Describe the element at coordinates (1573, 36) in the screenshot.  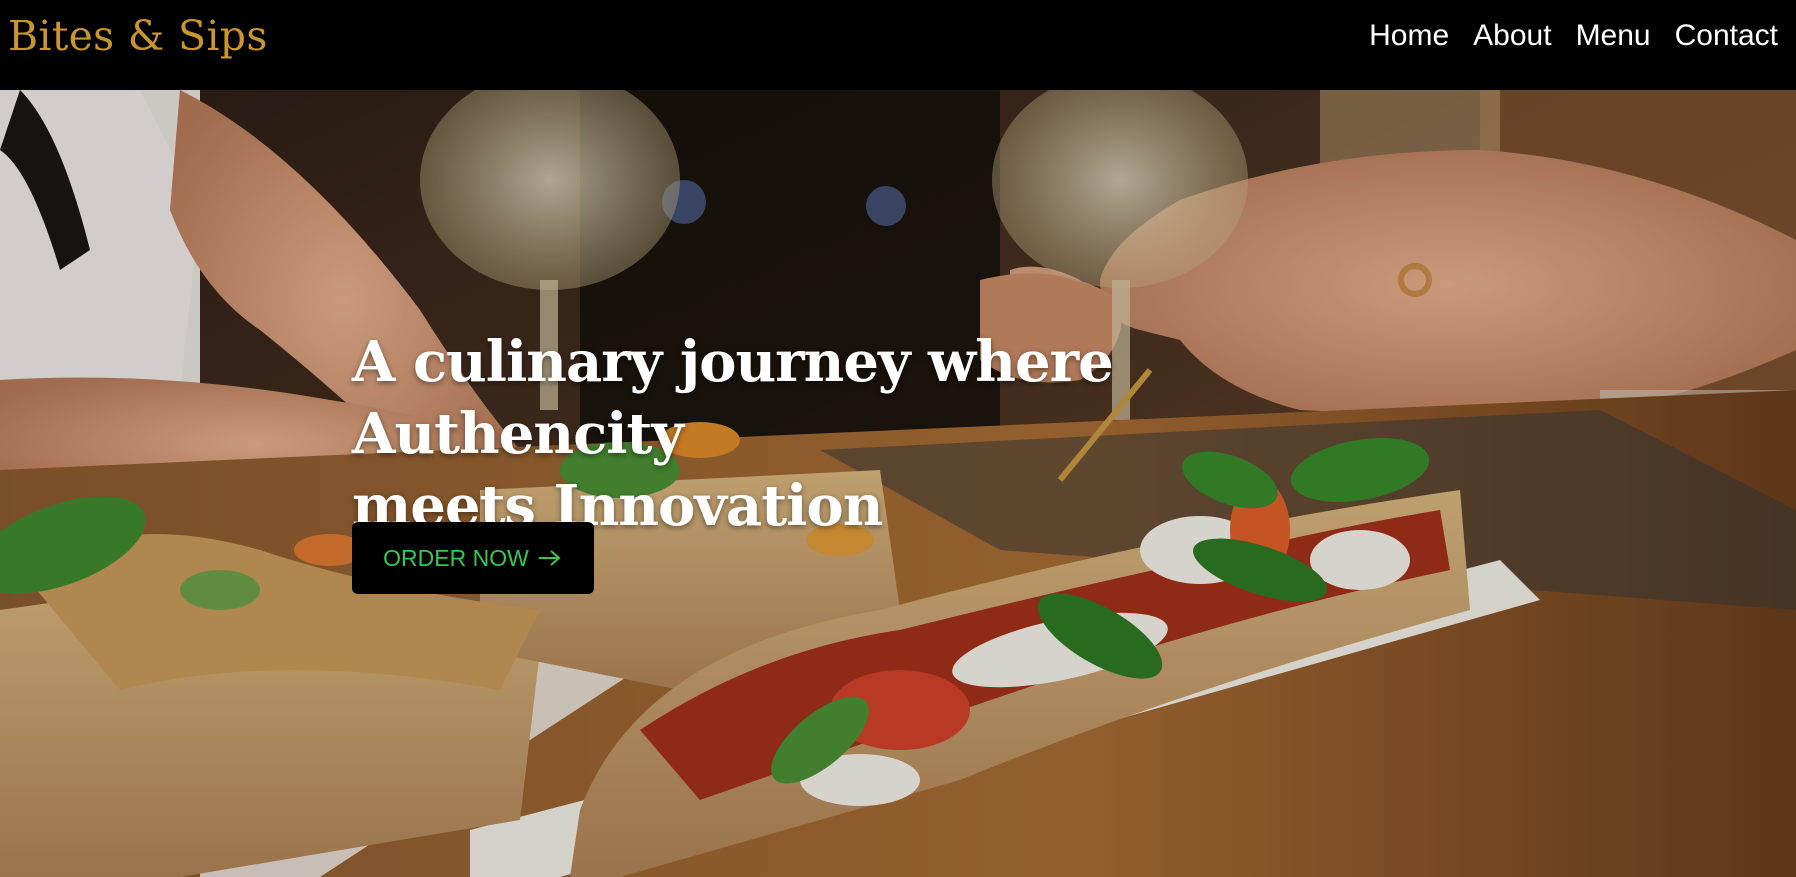
I see `nav-menu: Home About Menu Contact` at that location.